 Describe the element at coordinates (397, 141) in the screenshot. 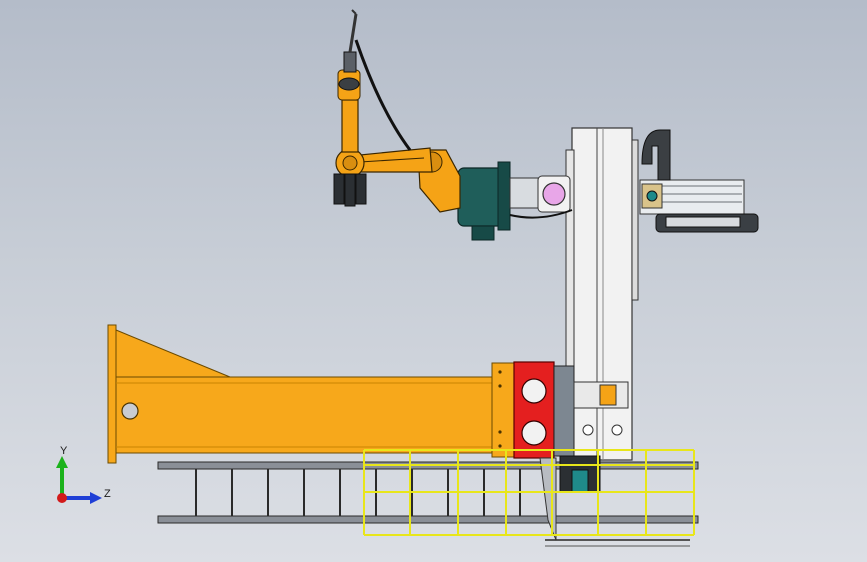

I see `robot-arm` at that location.